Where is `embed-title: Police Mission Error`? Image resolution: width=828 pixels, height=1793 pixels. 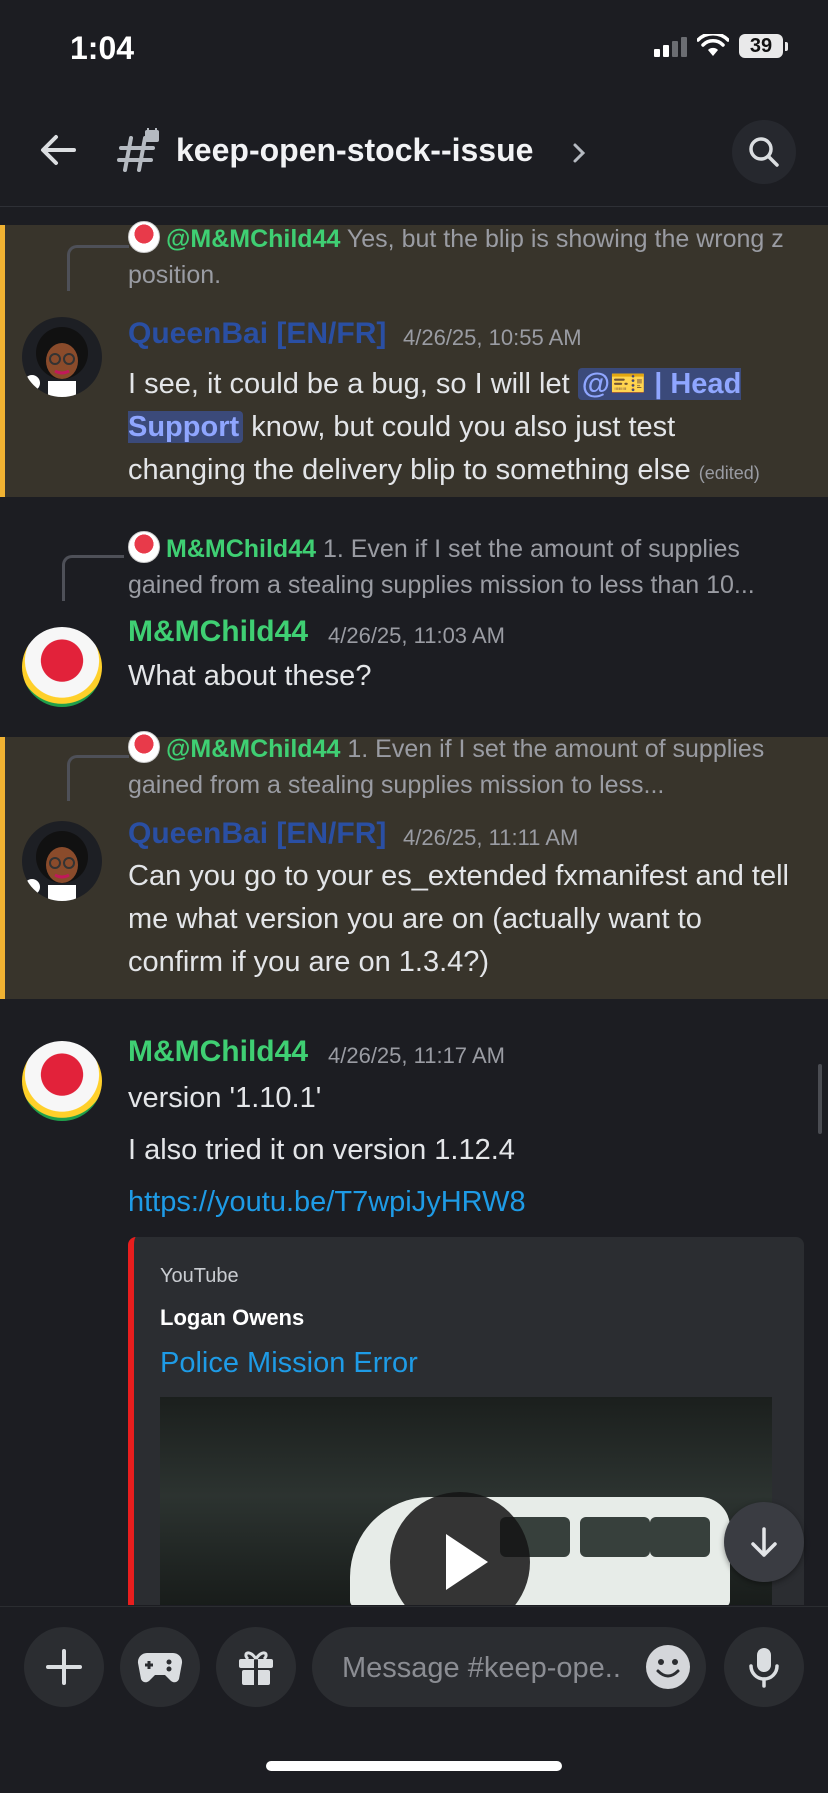
embed-title: Police Mission Error is located at coordinates (289, 1363).